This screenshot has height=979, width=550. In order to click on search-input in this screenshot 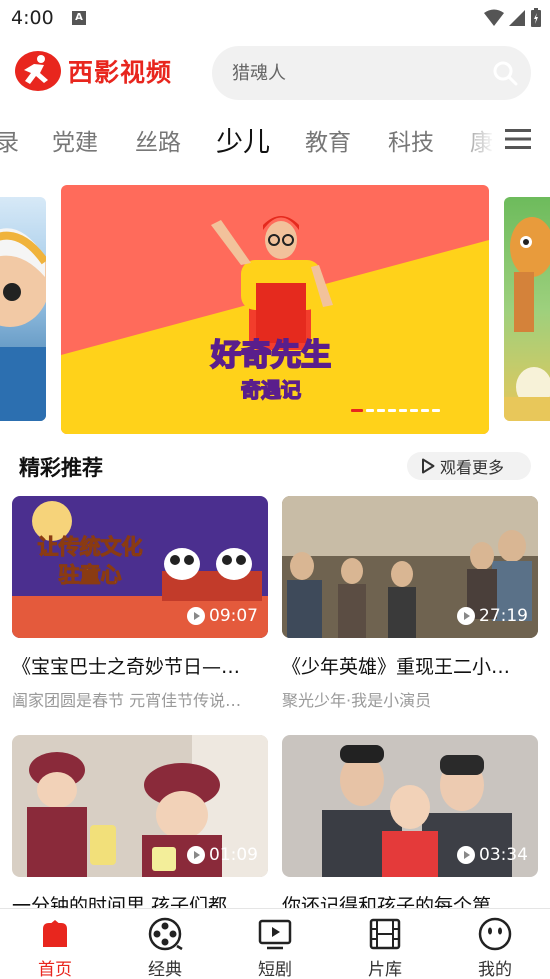, I will do `click(357, 73)`.